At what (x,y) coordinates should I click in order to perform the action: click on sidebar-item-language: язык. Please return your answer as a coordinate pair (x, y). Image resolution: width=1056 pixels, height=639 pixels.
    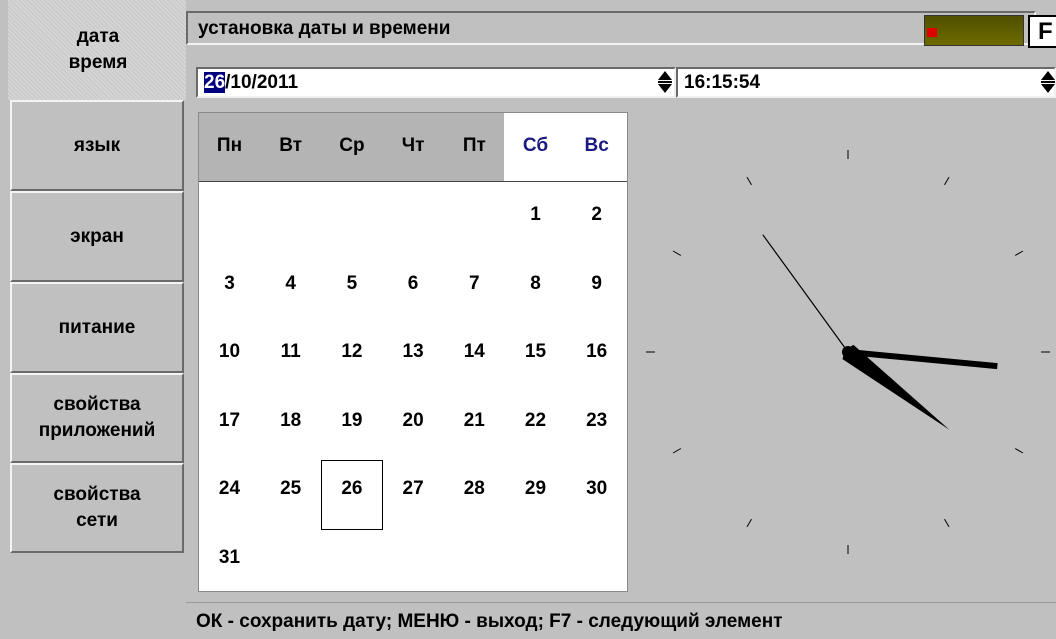
    Looking at the image, I should click on (97, 145).